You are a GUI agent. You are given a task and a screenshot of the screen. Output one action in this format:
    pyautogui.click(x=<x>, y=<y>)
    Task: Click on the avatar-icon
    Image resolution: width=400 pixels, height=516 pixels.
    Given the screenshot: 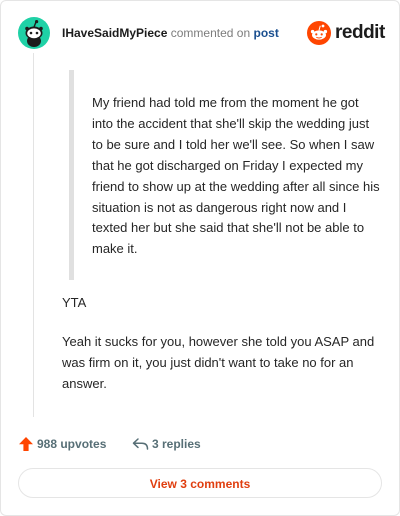 What is the action you would take?
    pyautogui.click(x=34, y=33)
    